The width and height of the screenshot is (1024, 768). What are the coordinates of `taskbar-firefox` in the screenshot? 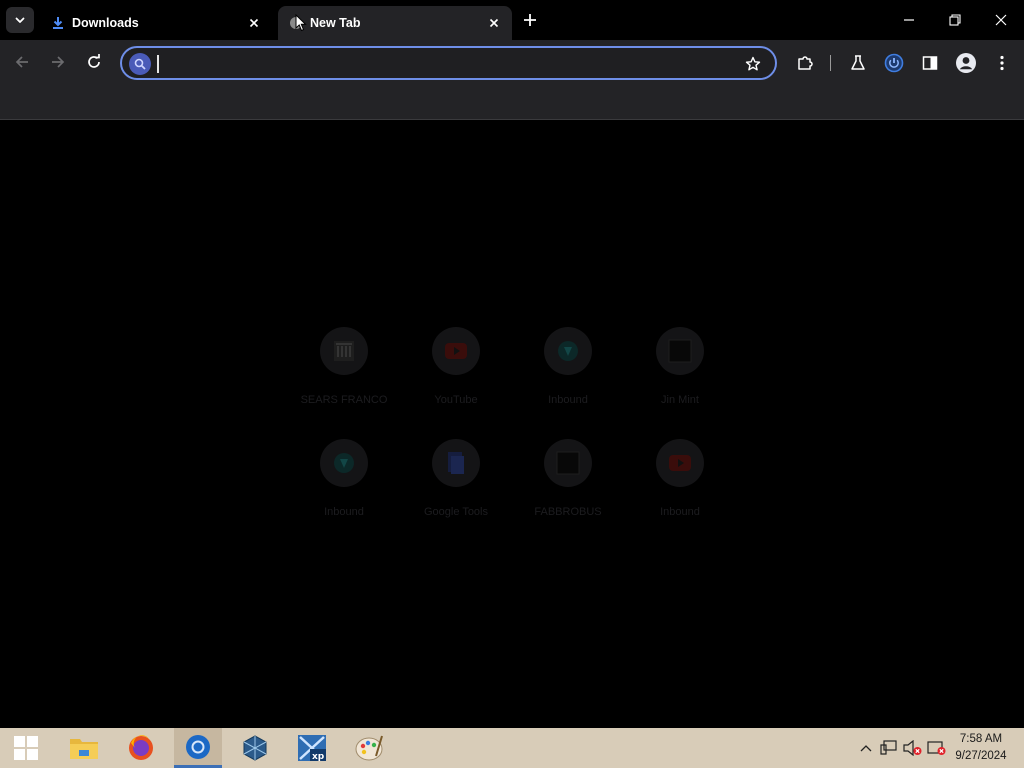 It's located at (141, 748).